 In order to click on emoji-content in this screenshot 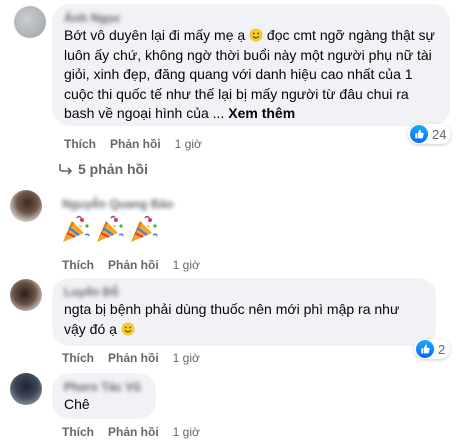, I will do `click(110, 229)`.